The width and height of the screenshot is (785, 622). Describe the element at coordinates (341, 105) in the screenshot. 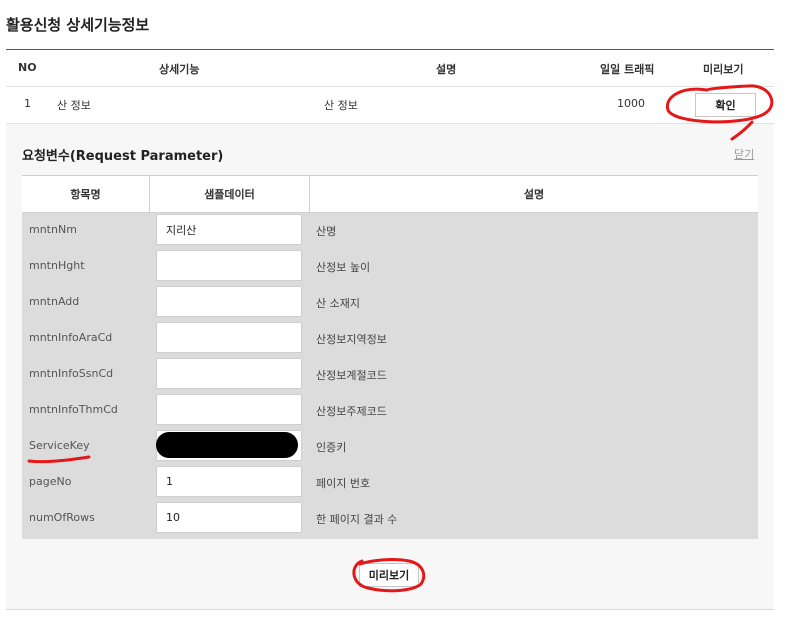

I see `row-description: 산 정보` at that location.